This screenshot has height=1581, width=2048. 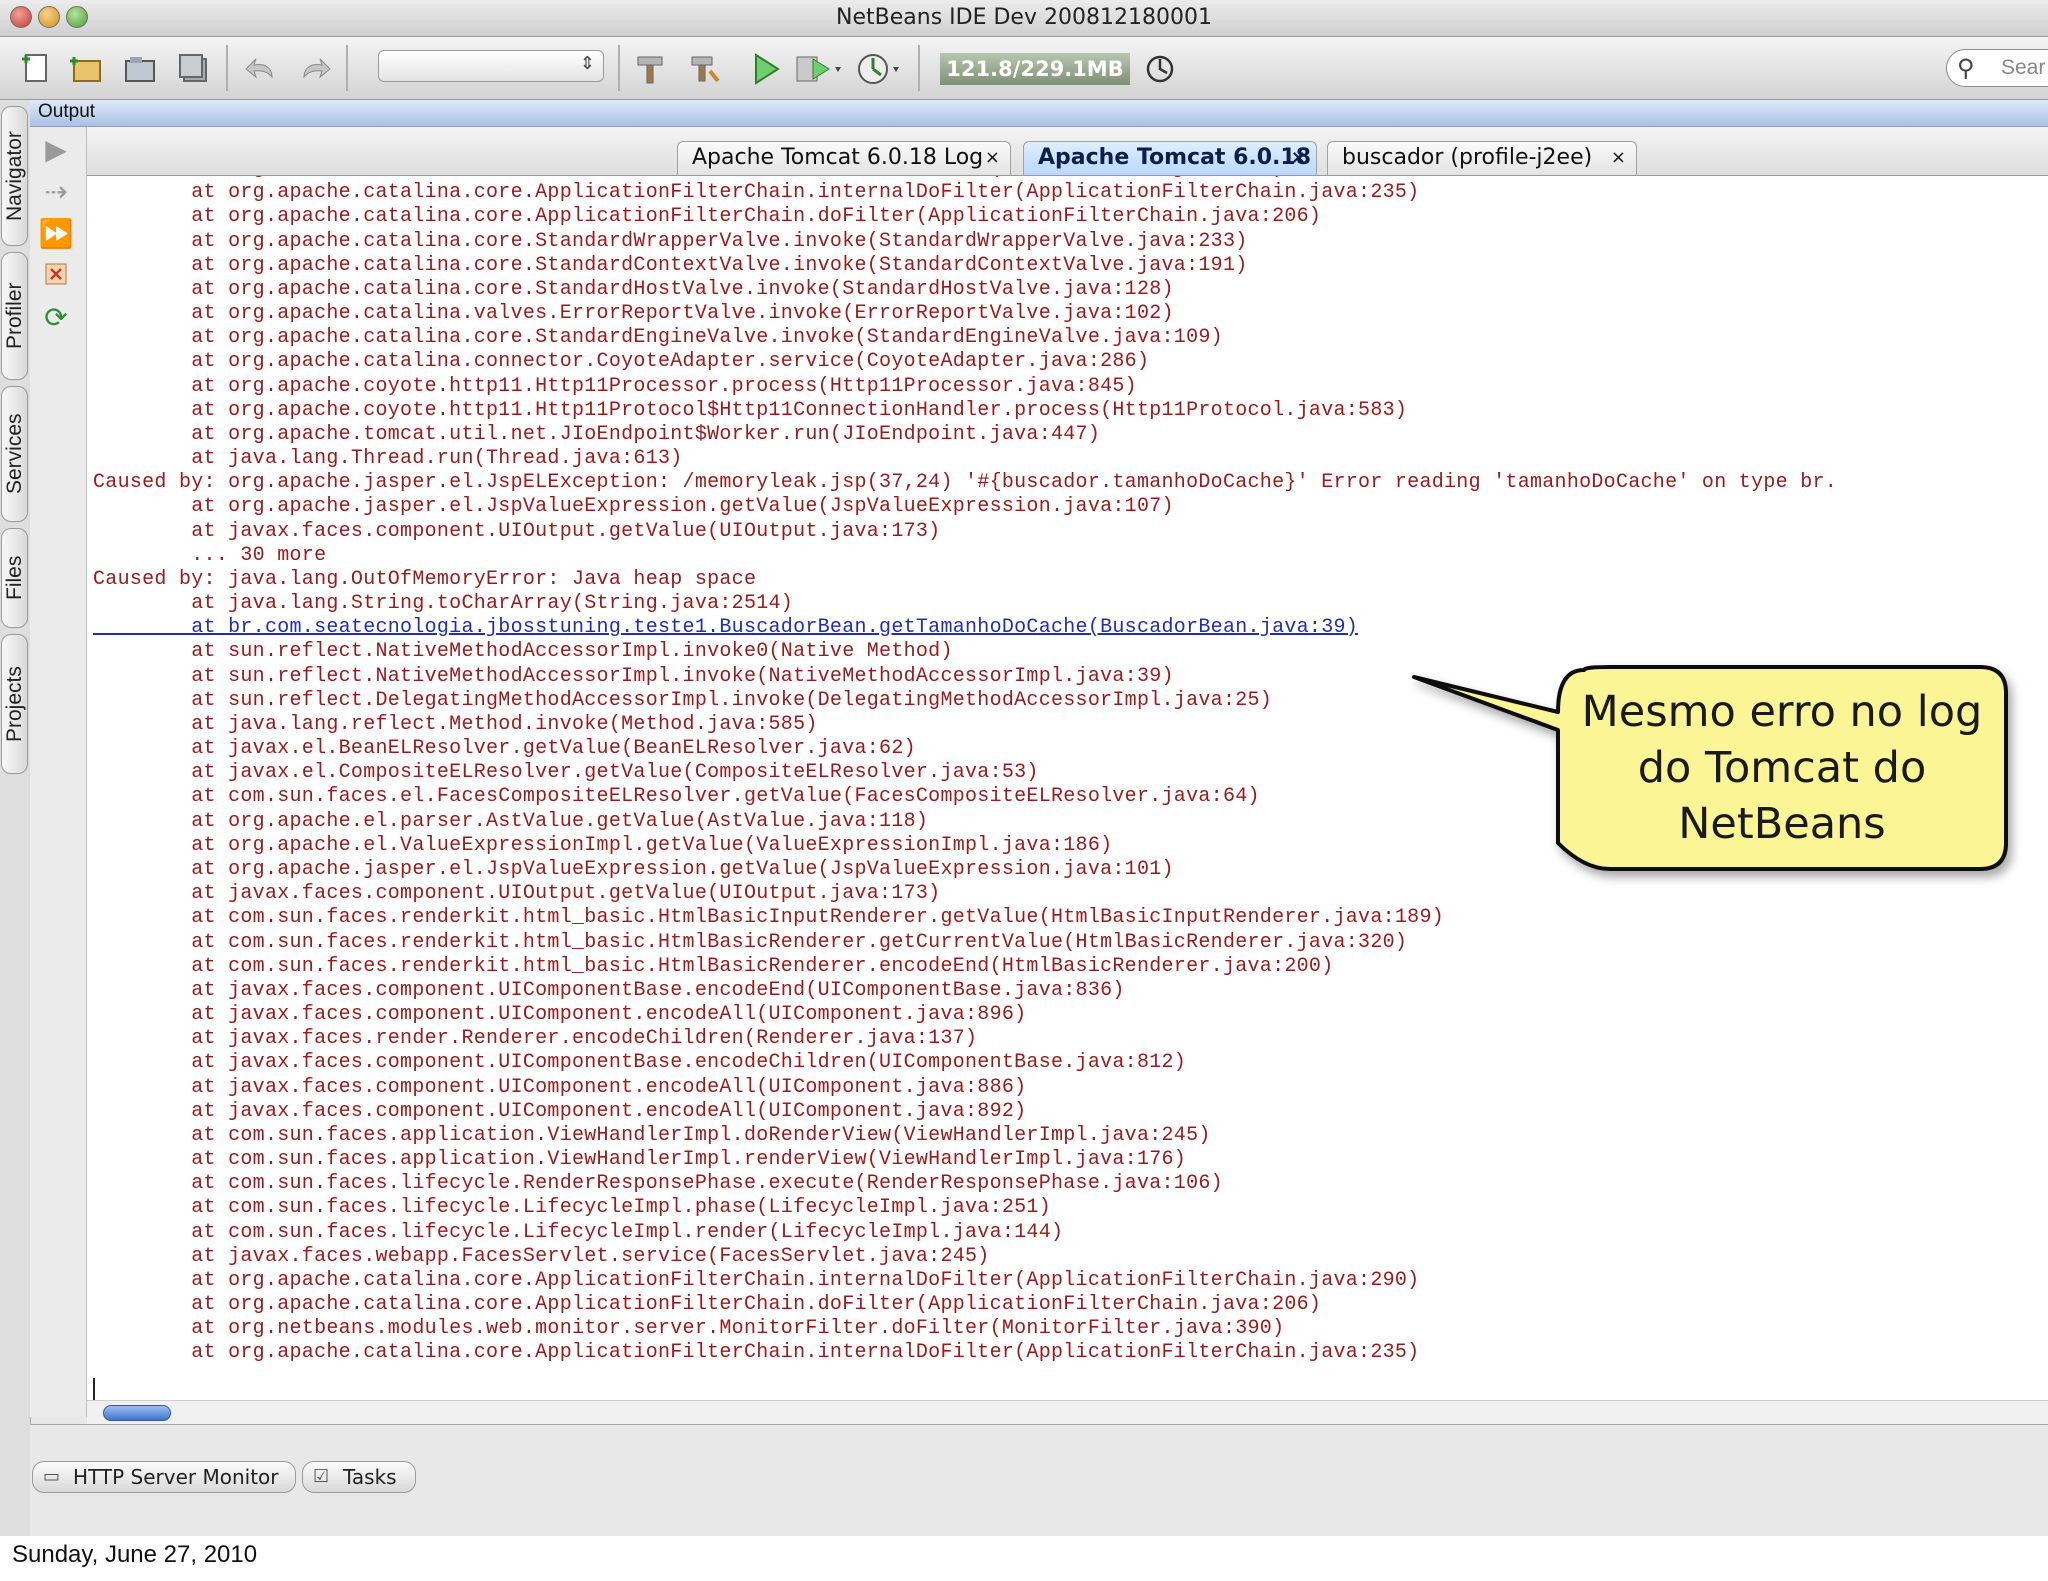 What do you see at coordinates (135, 1554) in the screenshot?
I see `date-stamp: Sunday, June 27, 2010` at bounding box center [135, 1554].